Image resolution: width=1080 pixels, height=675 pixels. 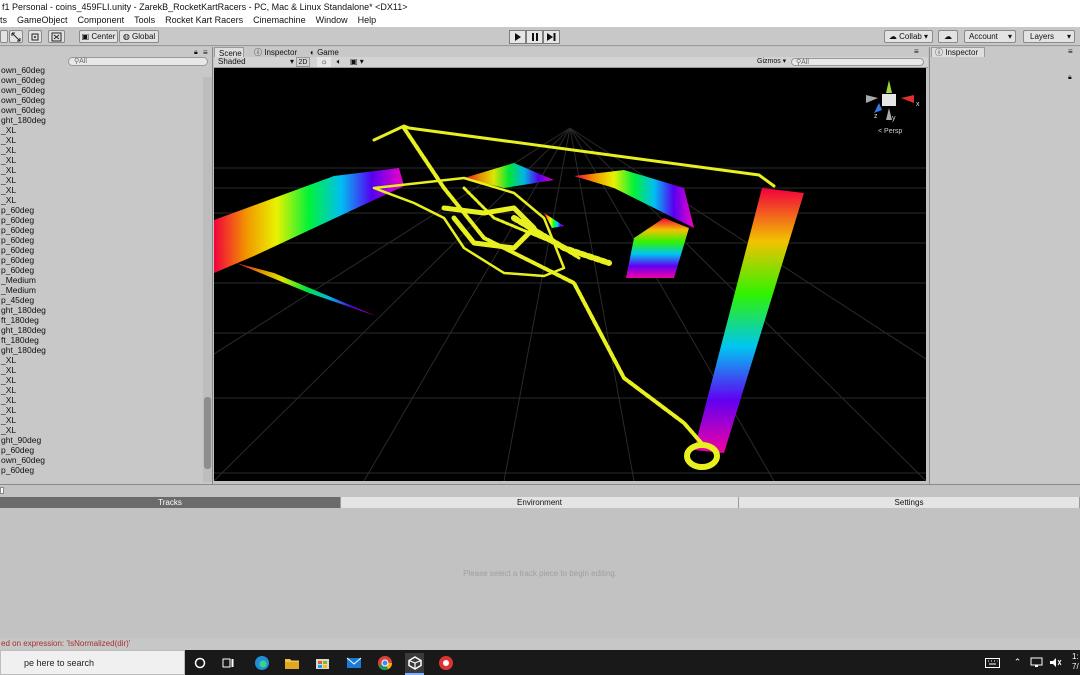 What do you see at coordinates (908, 36) in the screenshot?
I see `collab-button: ☁ Collab ▾` at bounding box center [908, 36].